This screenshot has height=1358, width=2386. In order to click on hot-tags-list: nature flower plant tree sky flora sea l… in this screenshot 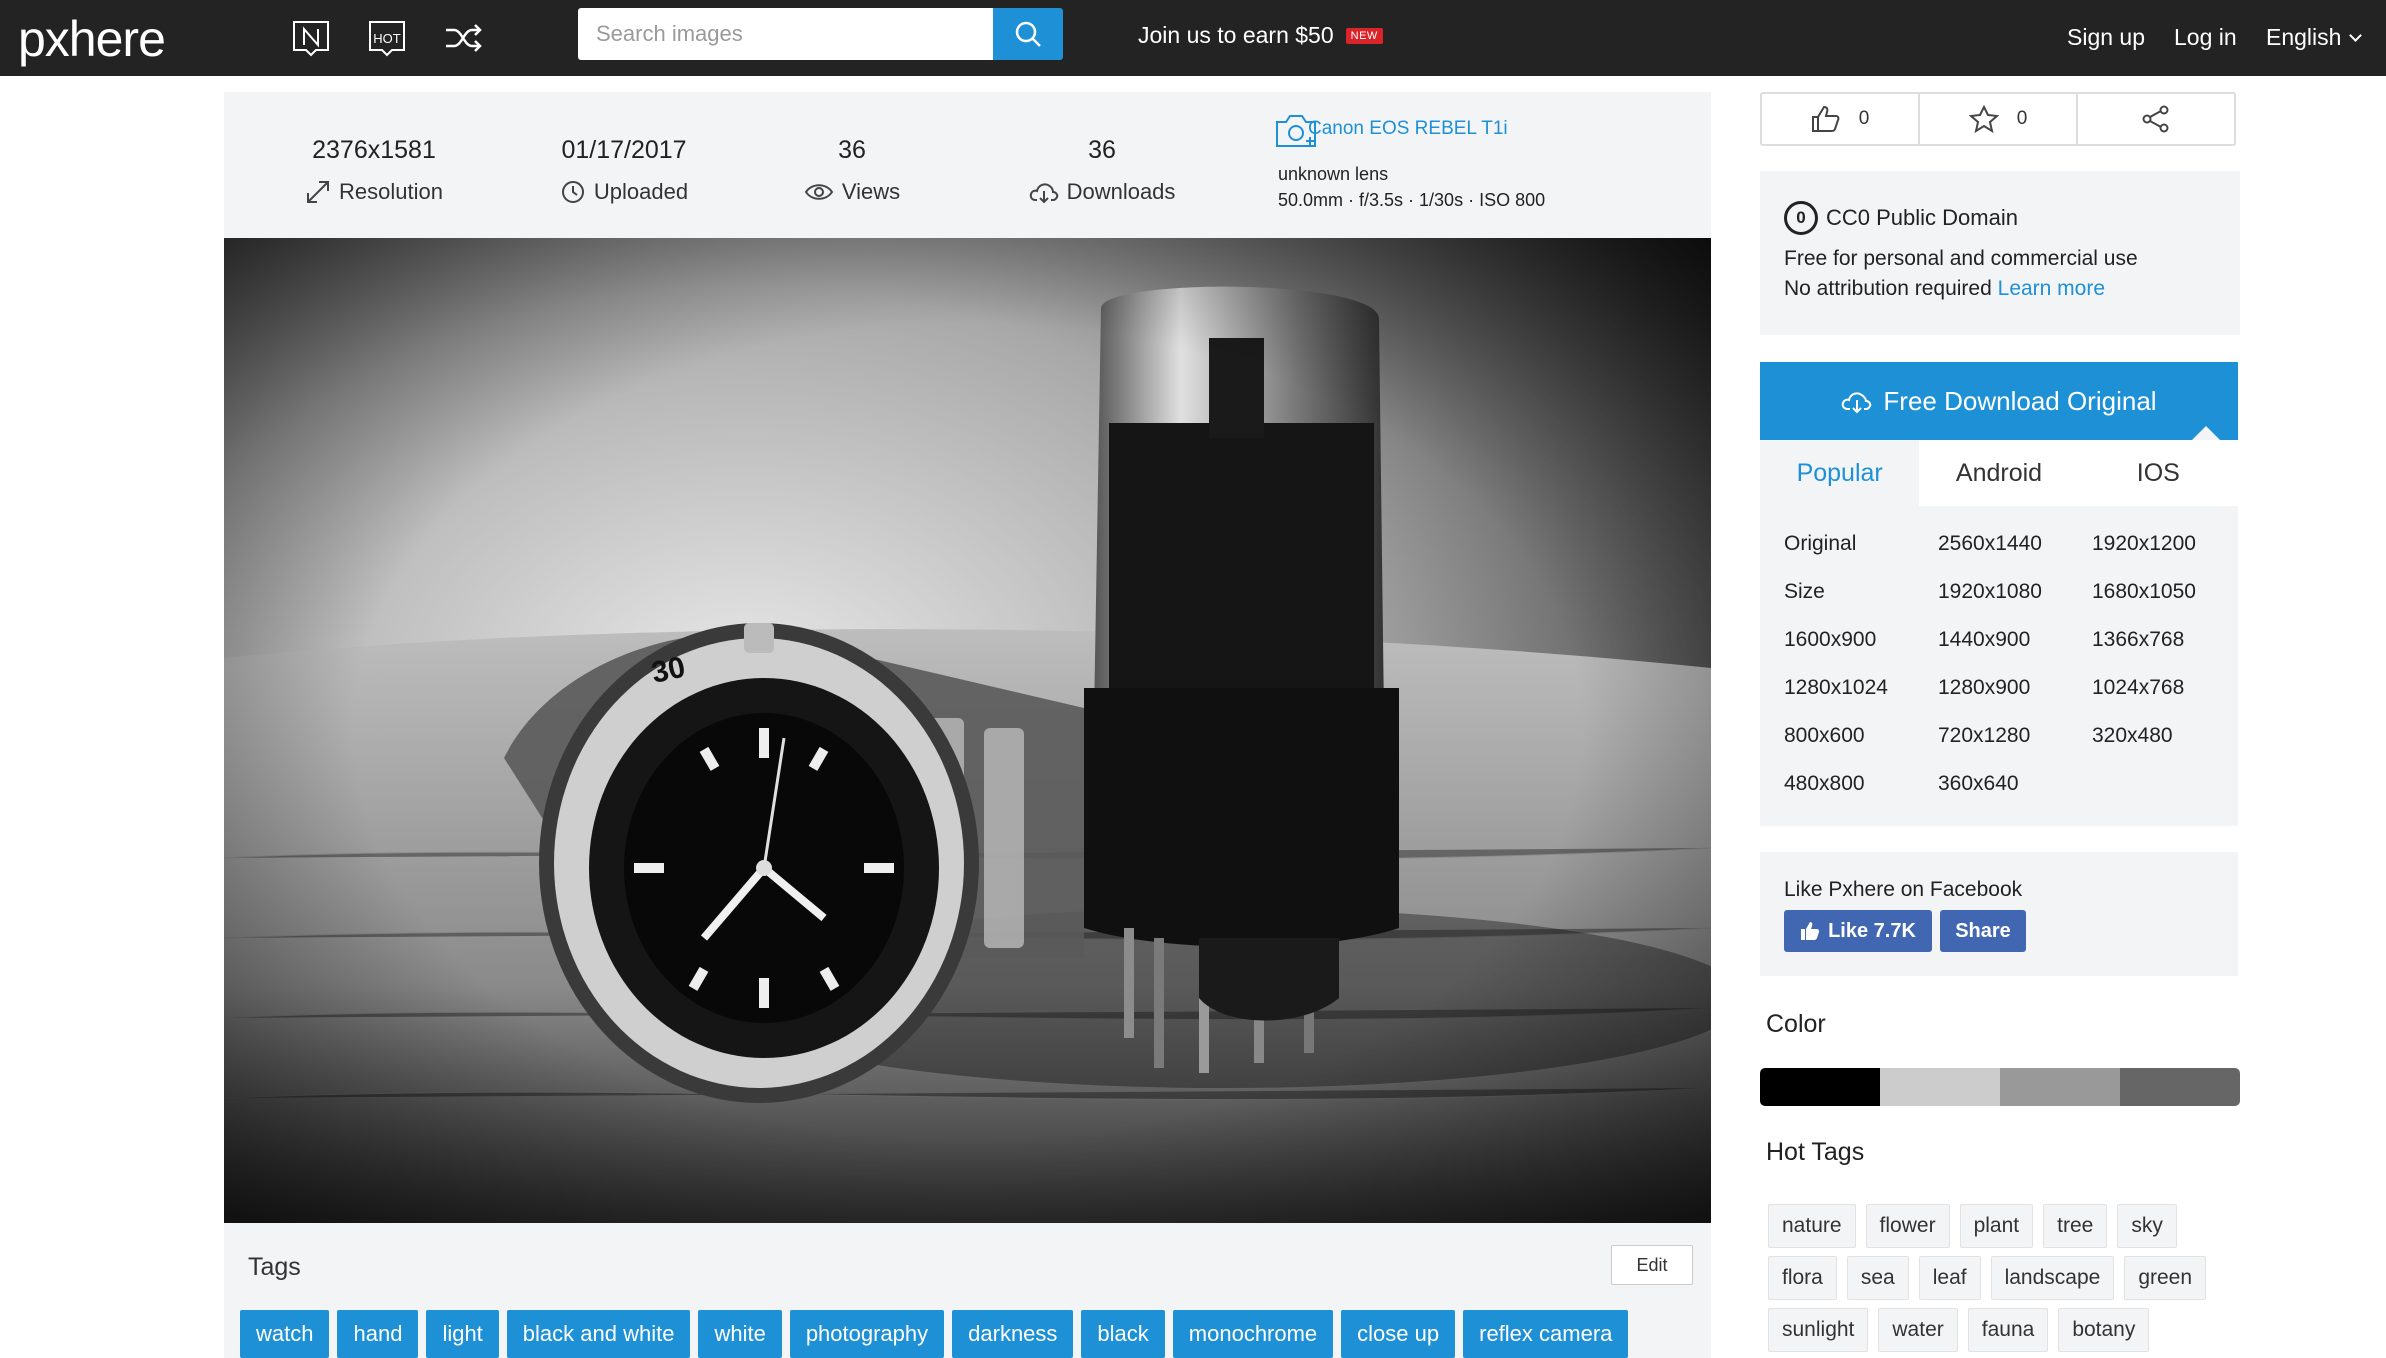, I will do `click(2003, 1278)`.